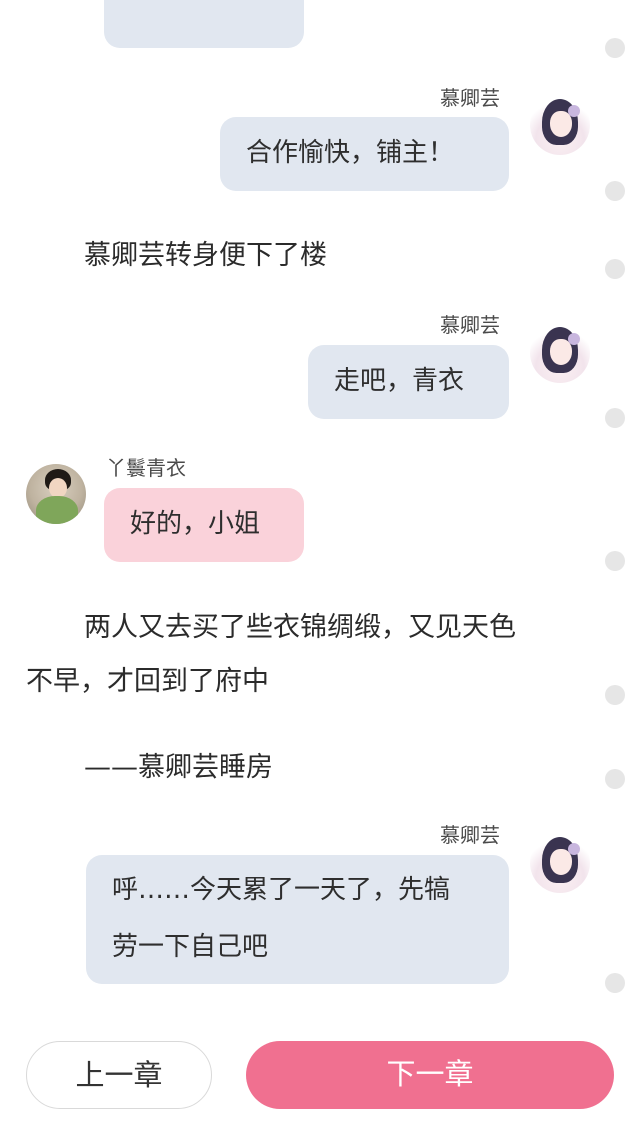  I want to click on message-bubble: 好的，小姐, so click(204, 525).